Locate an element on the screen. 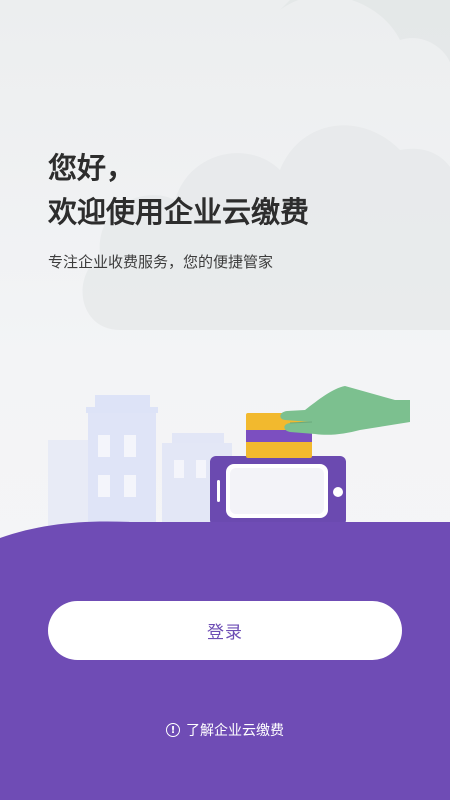 Image resolution: width=450 pixels, height=800 pixels. tagline: 专注企业收费服务，您的便捷管家 is located at coordinates (161, 262).